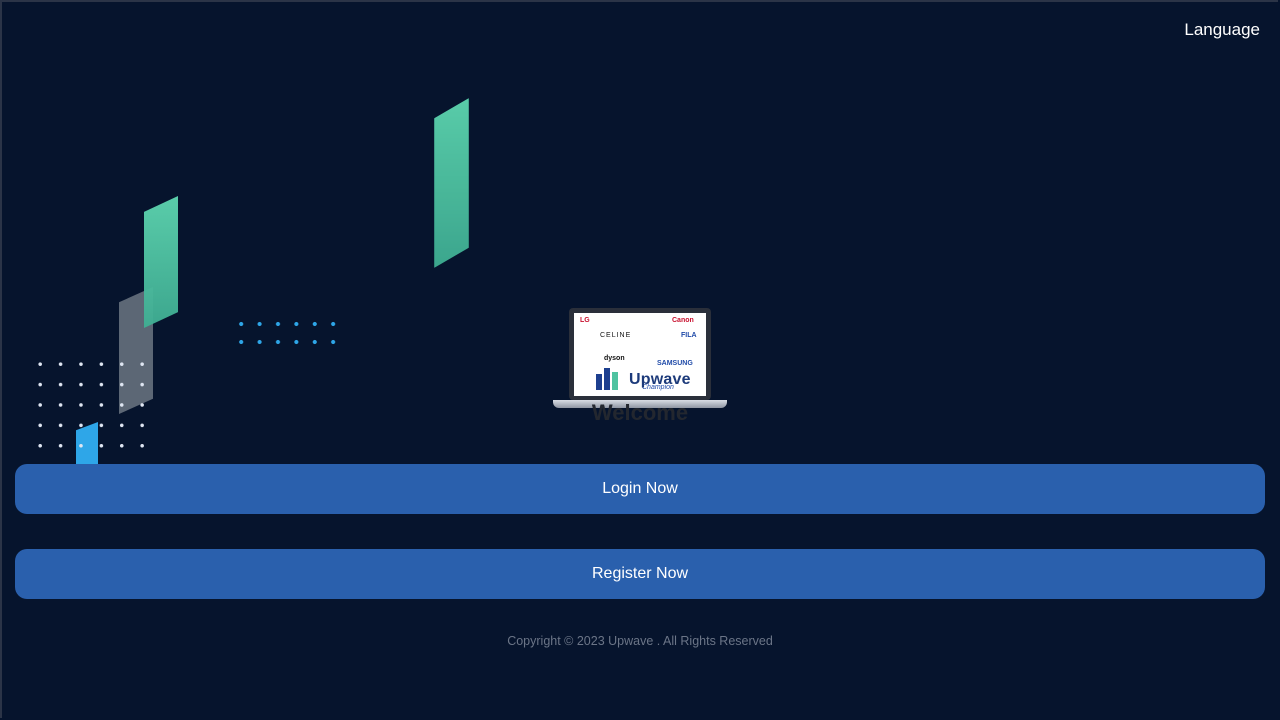 The height and width of the screenshot is (720, 1280). Describe the element at coordinates (609, 379) in the screenshot. I see `upwave-logo-icon` at that location.